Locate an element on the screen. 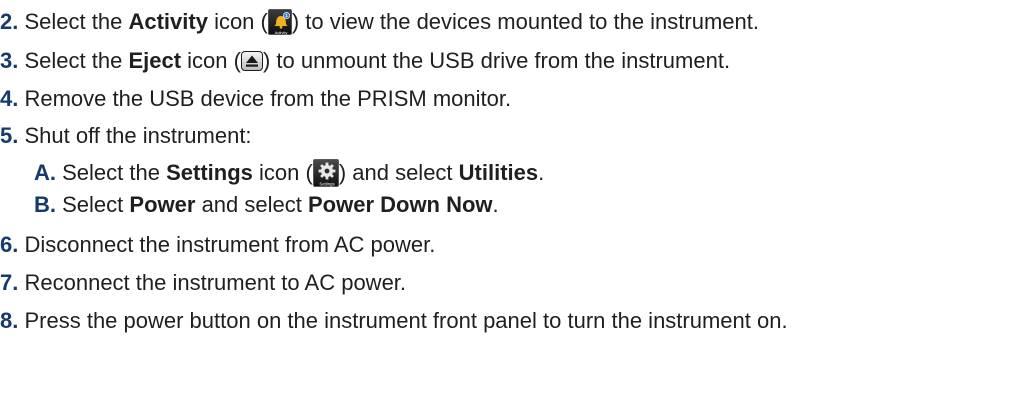 This screenshot has width=1026, height=398. activity-icon-caption: Activity is located at coordinates (281, 32).